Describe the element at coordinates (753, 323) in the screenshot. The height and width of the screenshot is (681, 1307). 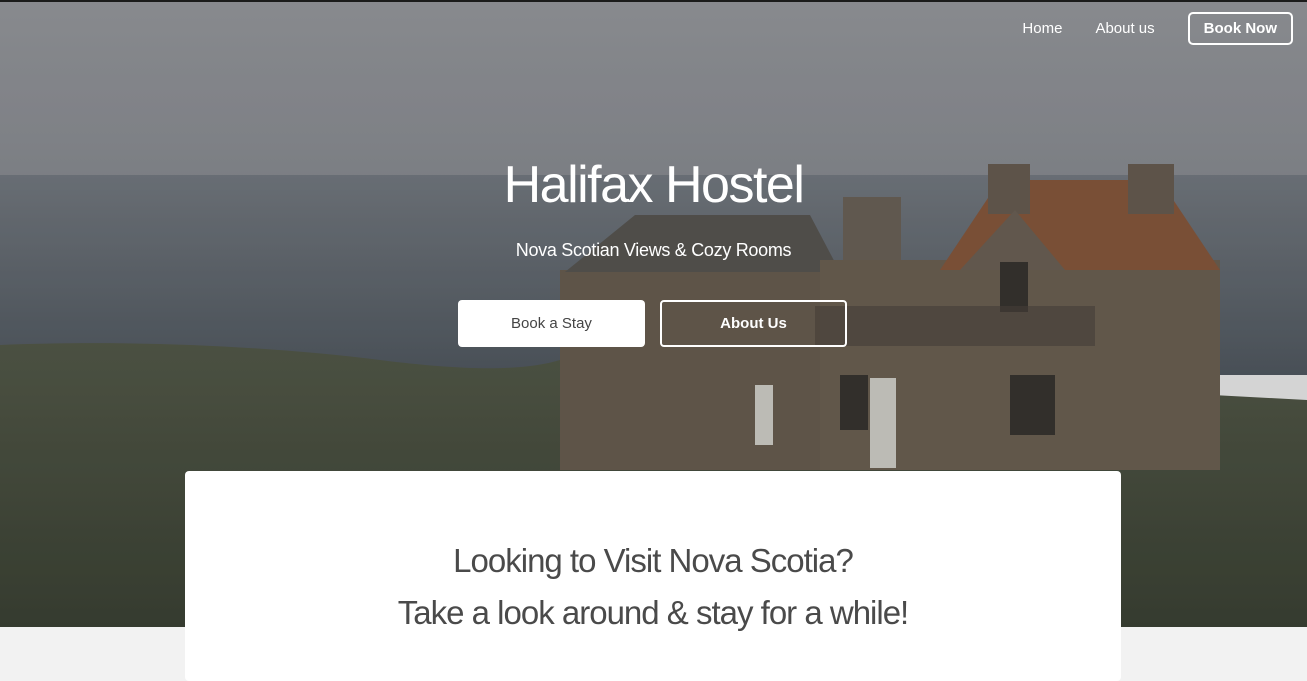
I see `about-us-button: About Us` at that location.